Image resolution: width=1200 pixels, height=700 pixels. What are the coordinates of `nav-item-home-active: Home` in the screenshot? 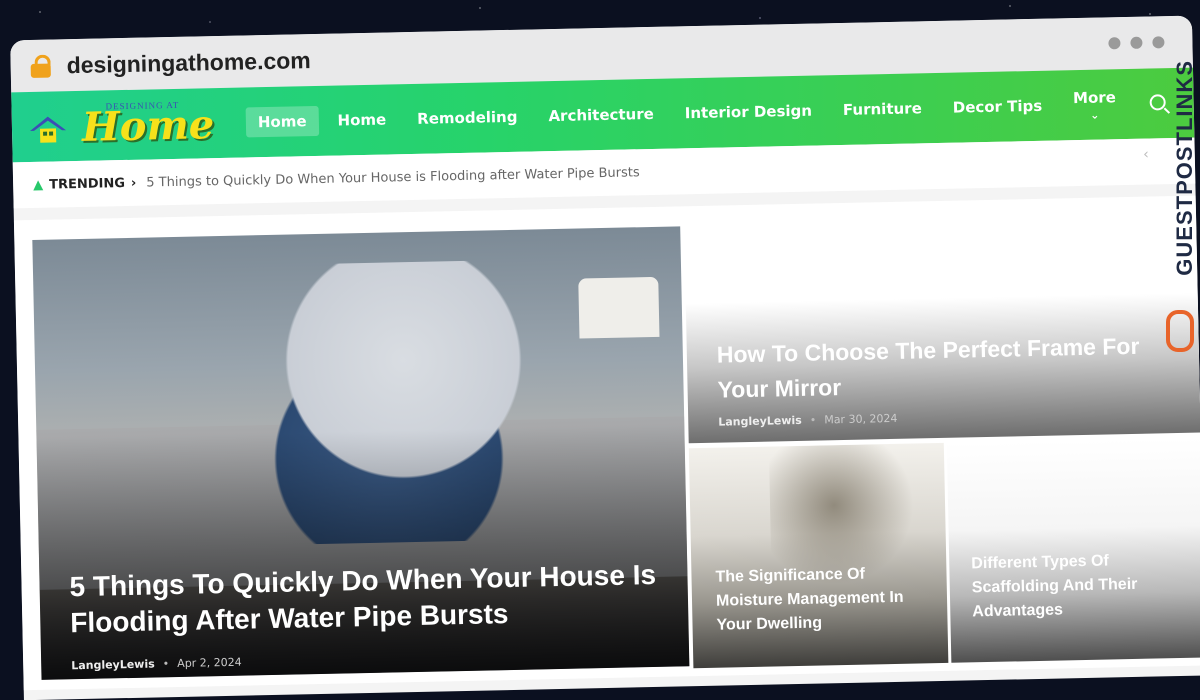 It's located at (282, 121).